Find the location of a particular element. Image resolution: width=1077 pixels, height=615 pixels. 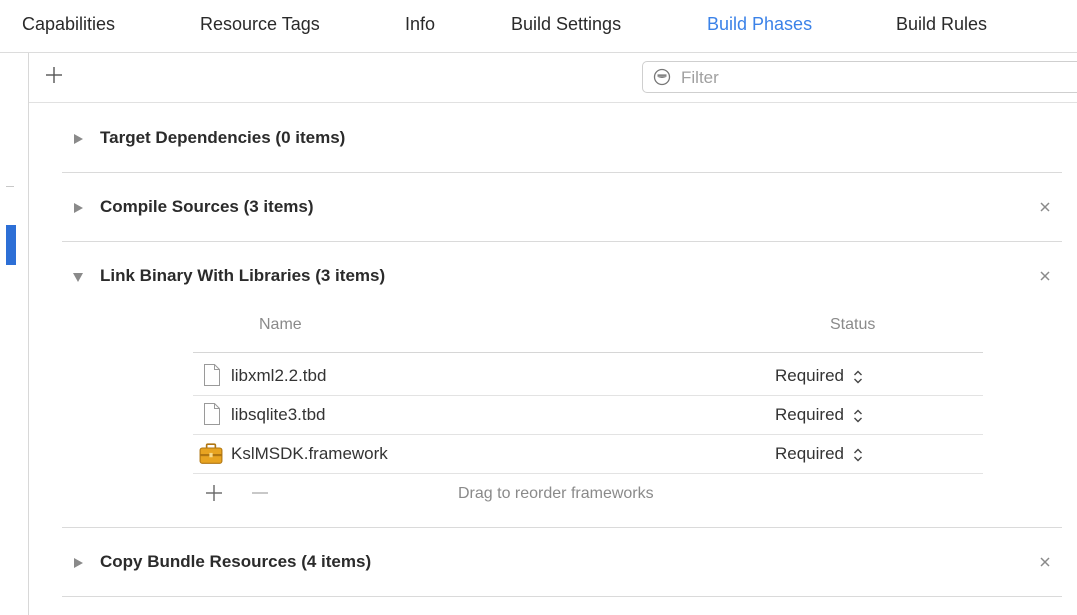

table-header-divider is located at coordinates (588, 352).